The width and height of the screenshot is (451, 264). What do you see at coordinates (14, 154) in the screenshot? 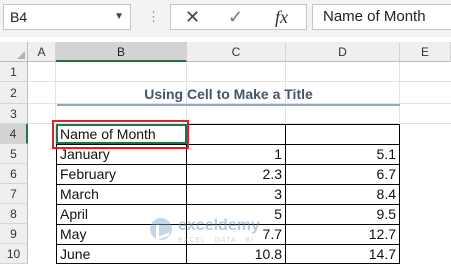
I see `row-header-5: 5` at bounding box center [14, 154].